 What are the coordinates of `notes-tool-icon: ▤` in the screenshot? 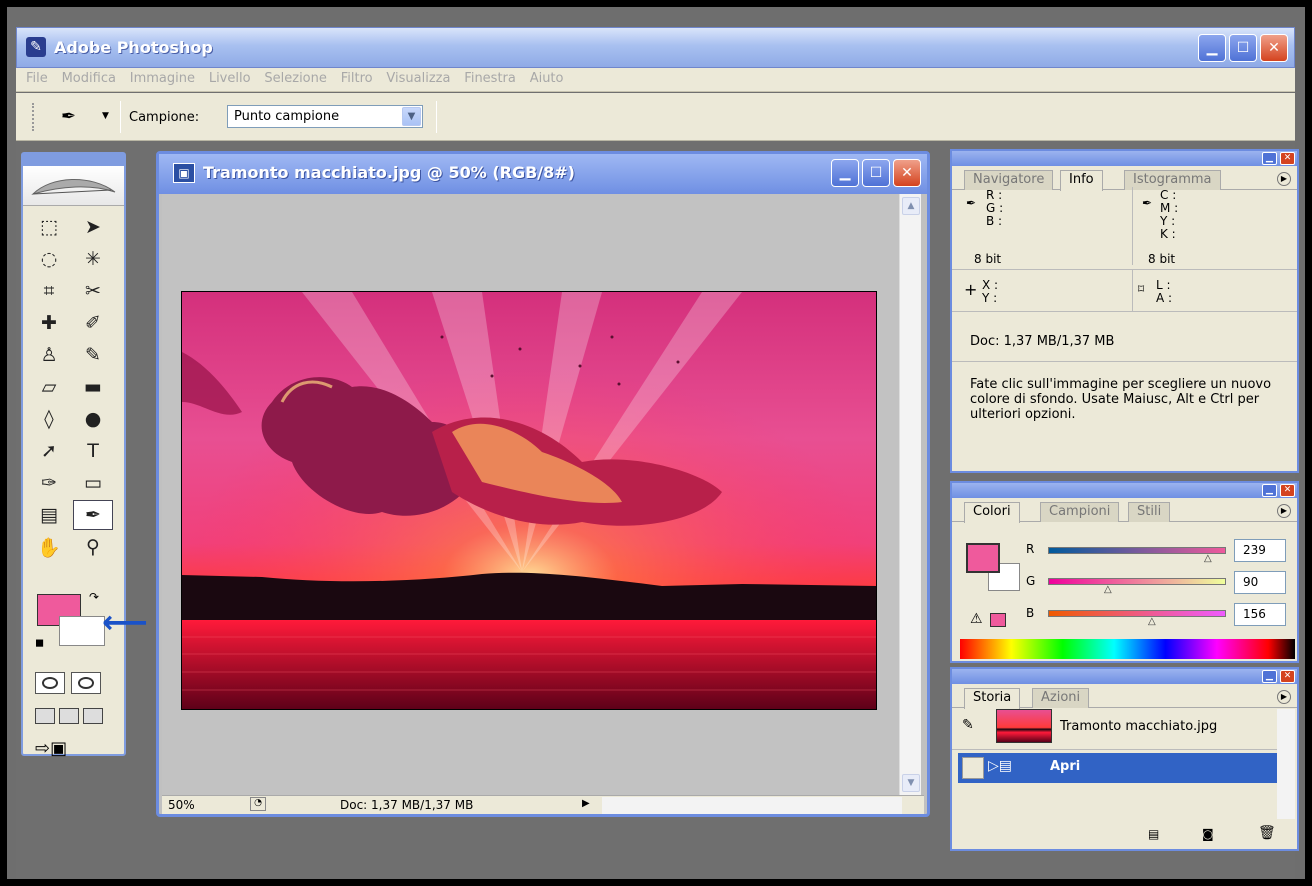 It's located at (49, 515).